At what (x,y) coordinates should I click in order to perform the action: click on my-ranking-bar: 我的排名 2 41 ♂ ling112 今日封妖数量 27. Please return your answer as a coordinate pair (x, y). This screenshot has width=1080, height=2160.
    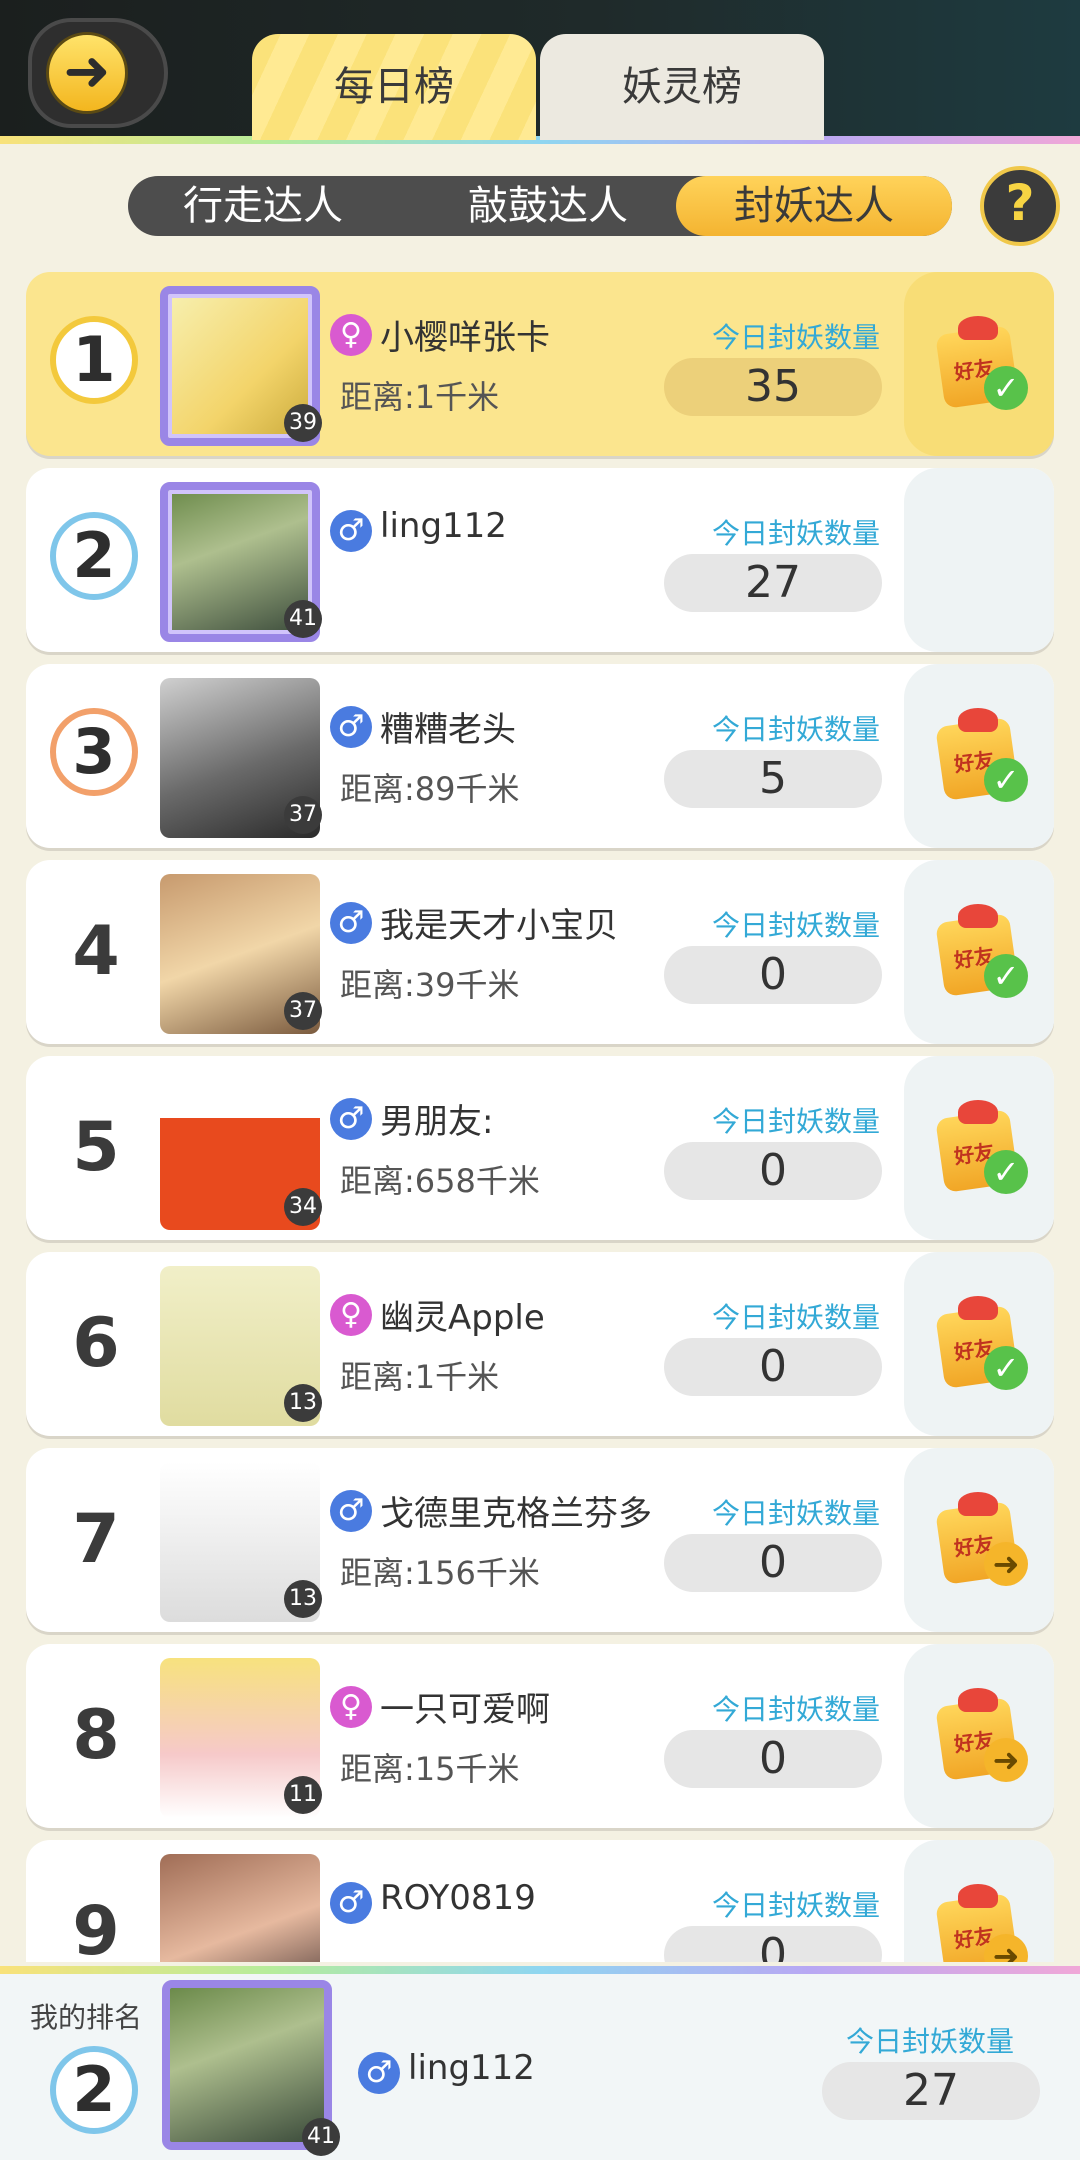
    Looking at the image, I should click on (540, 2063).